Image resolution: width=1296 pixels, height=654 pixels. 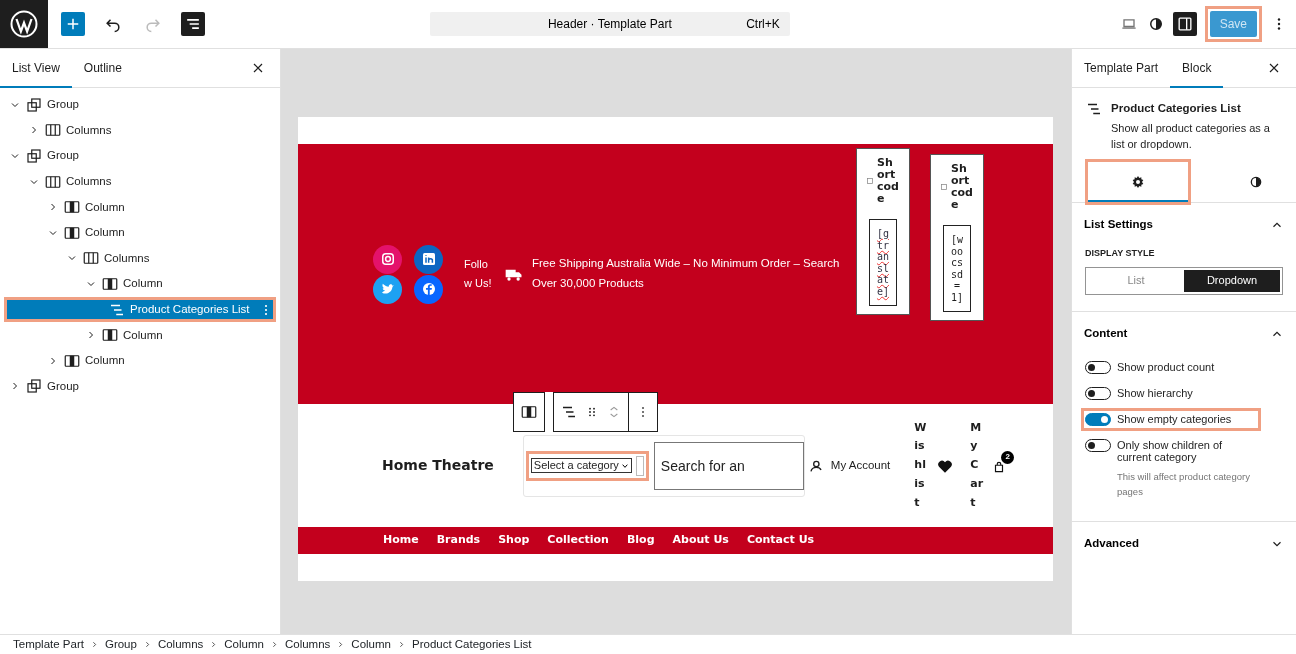 What do you see at coordinates (1166, 366) in the screenshot?
I see `toggle-label: Show product count` at bounding box center [1166, 366].